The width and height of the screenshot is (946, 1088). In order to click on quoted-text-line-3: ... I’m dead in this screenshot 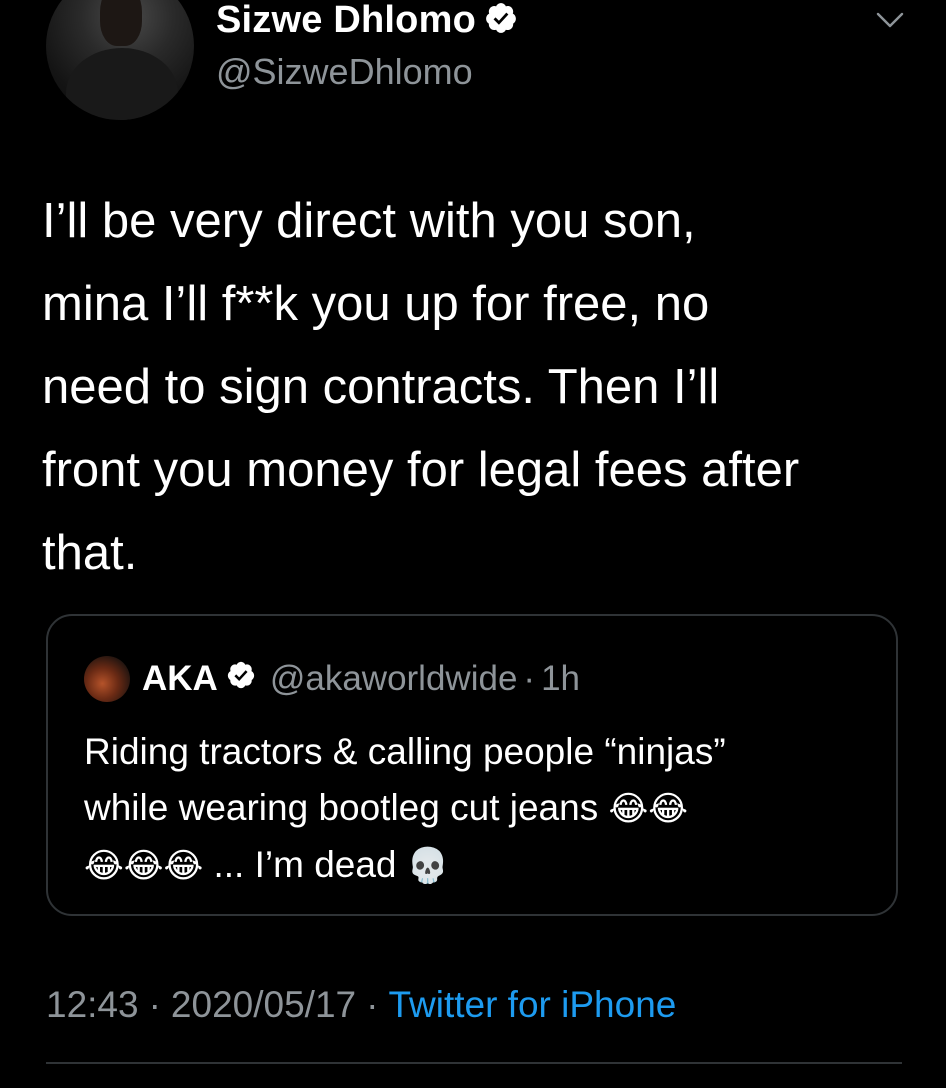, I will do `click(305, 864)`.